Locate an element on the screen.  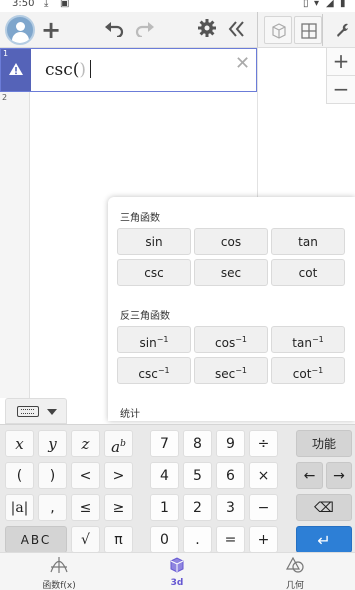
key-abs: |a| is located at coordinates (19, 507).